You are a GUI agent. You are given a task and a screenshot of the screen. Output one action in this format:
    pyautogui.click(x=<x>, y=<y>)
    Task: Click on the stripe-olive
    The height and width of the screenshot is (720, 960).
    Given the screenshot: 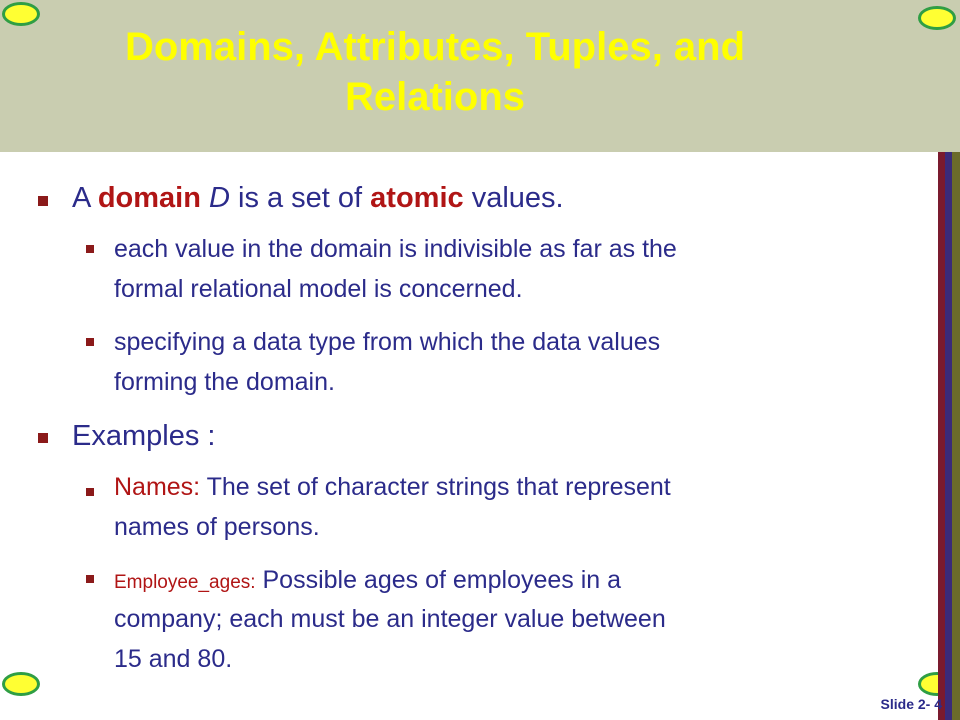 What is the action you would take?
    pyautogui.click(x=956, y=436)
    